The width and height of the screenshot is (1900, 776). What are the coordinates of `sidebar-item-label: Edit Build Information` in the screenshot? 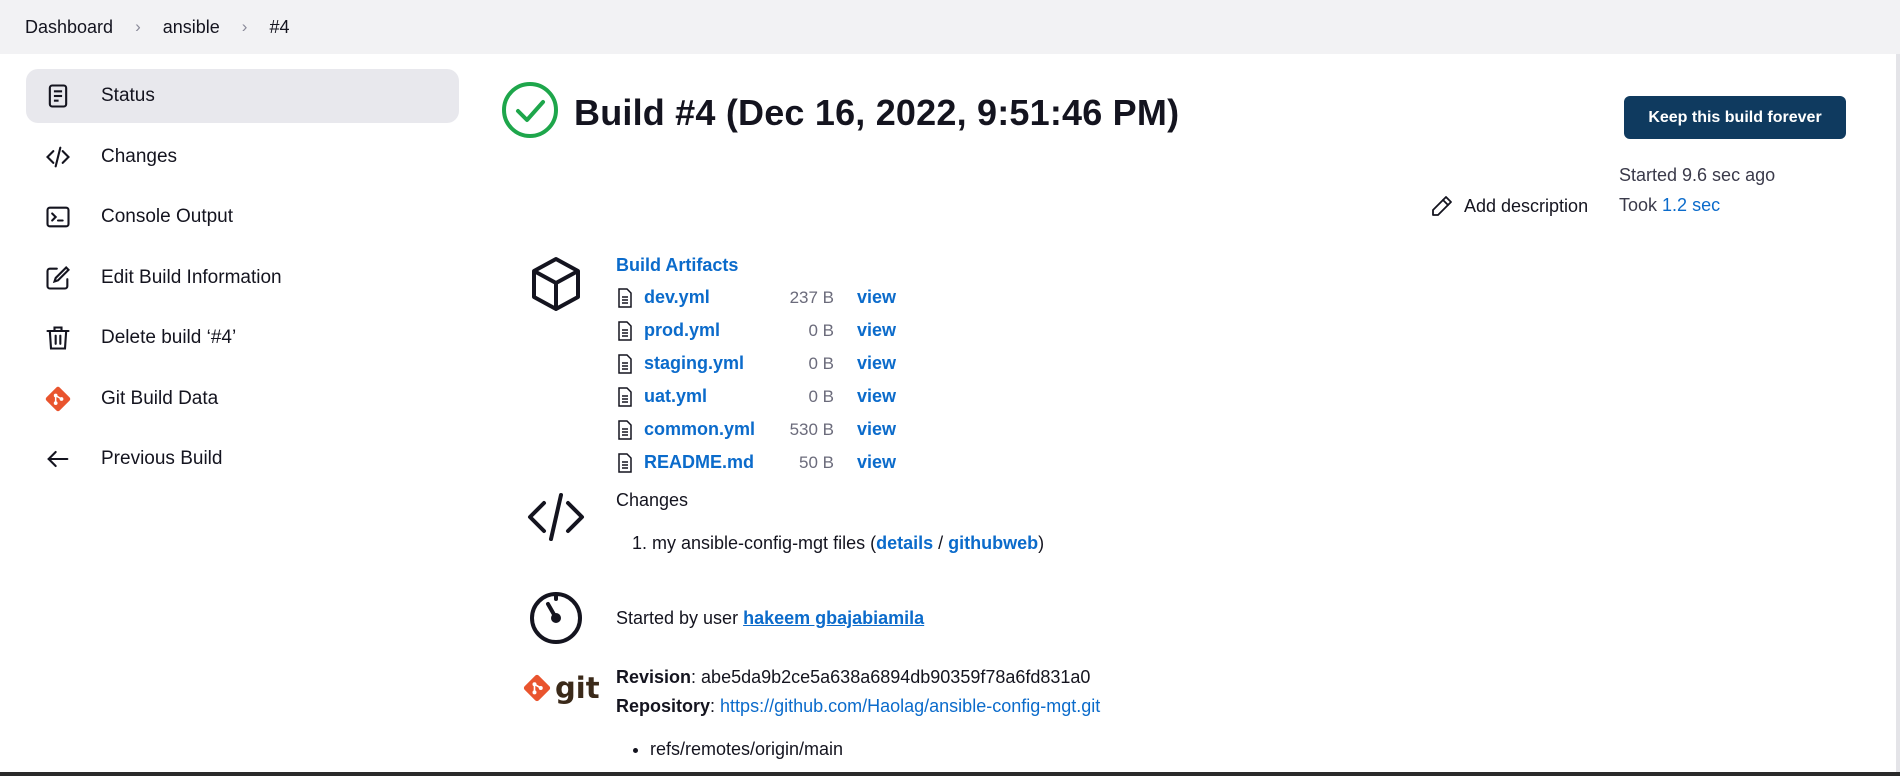 It's located at (191, 277).